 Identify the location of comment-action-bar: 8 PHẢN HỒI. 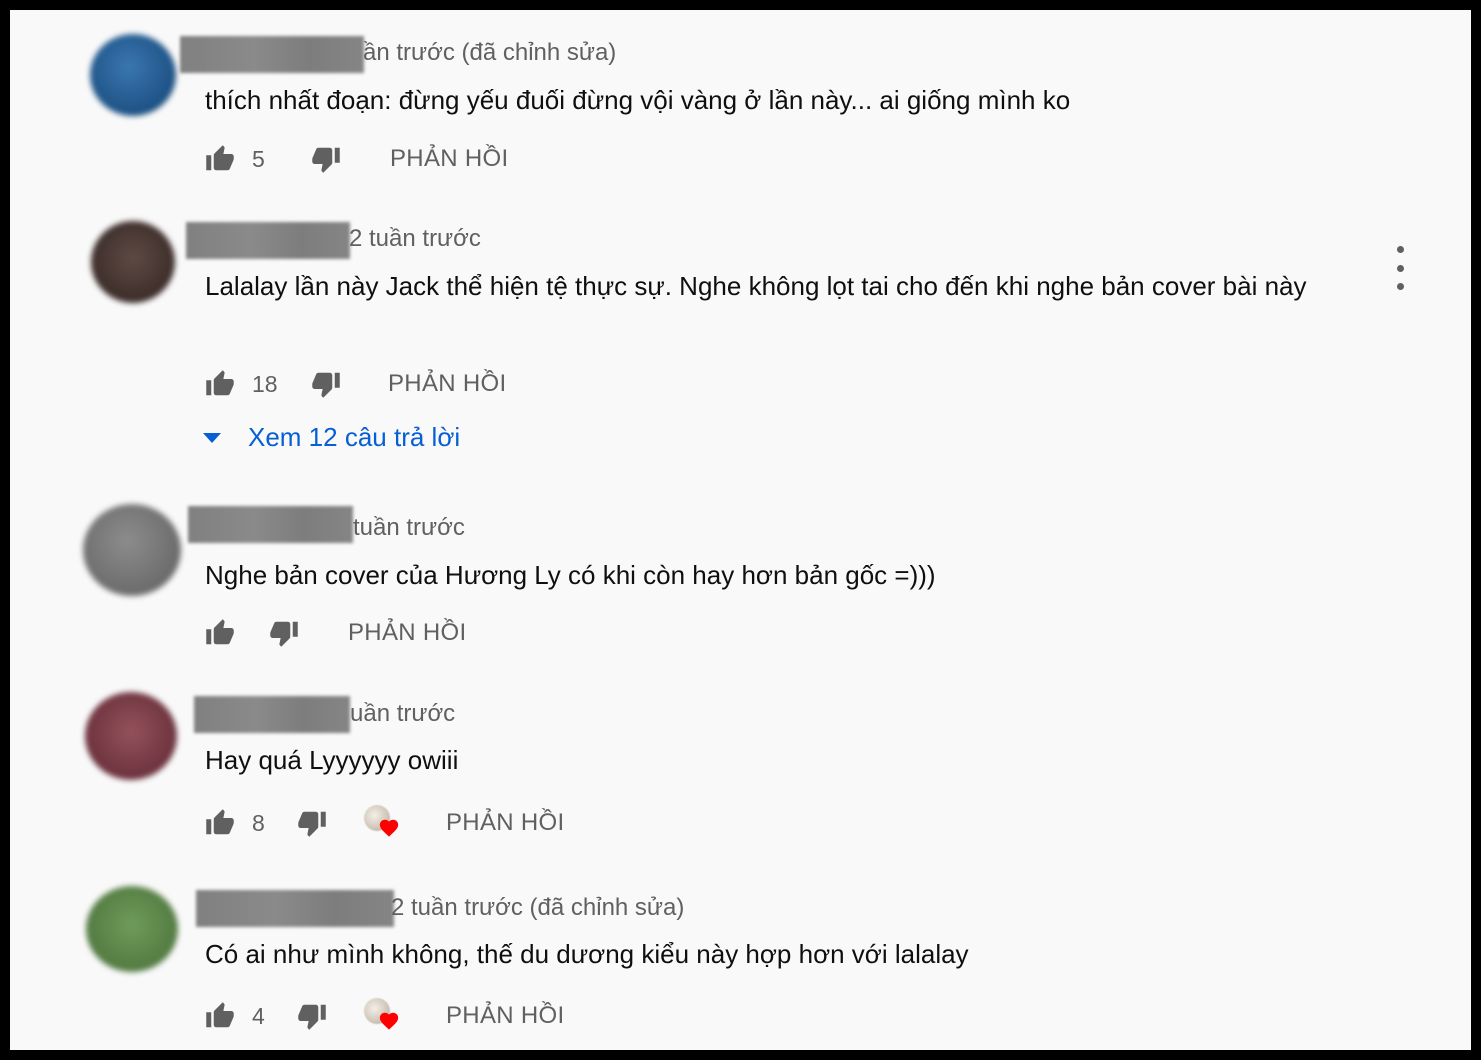
(384, 823).